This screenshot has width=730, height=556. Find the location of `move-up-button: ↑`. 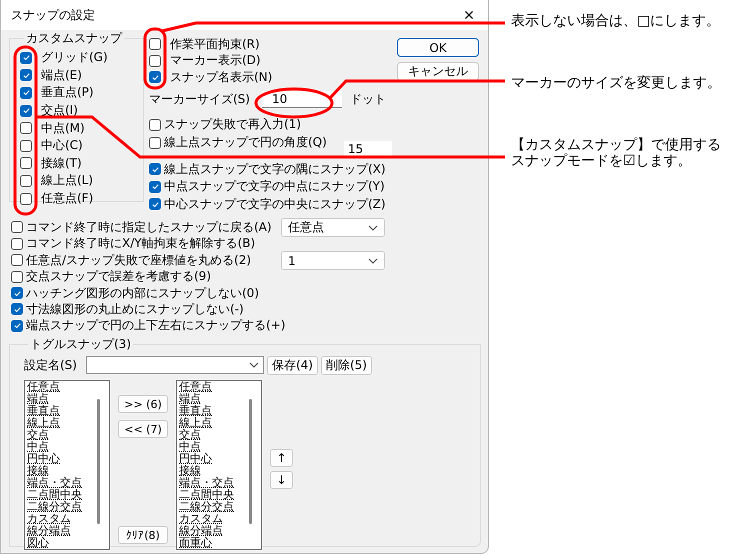

move-up-button: ↑ is located at coordinates (281, 458).